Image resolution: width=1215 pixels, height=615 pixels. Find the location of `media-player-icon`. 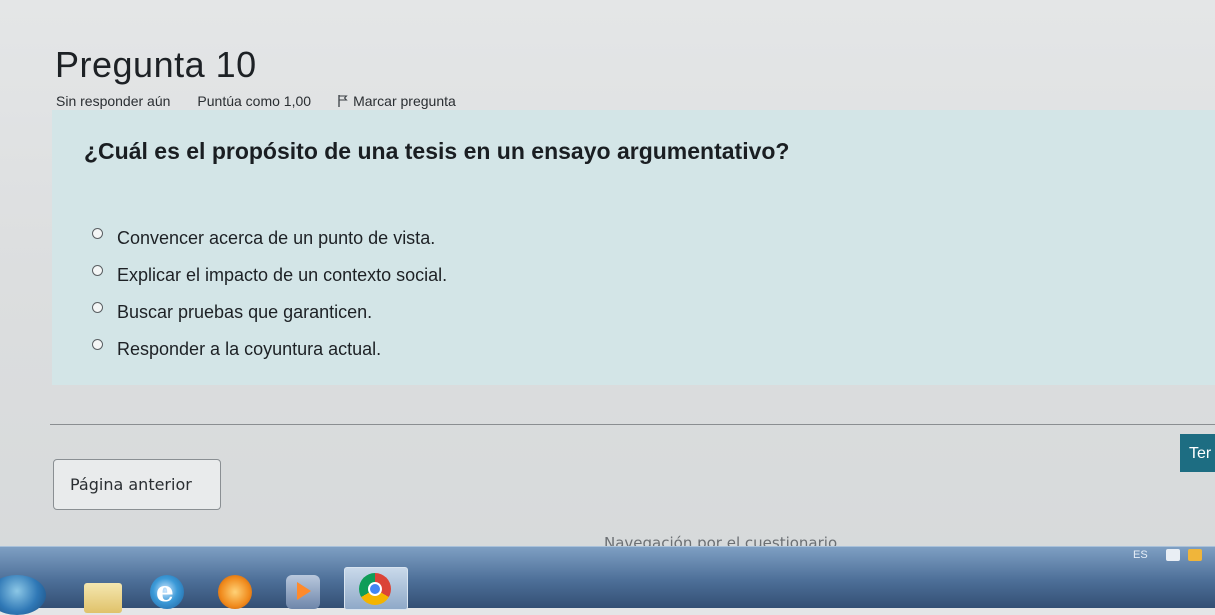

media-player-icon is located at coordinates (303, 592).